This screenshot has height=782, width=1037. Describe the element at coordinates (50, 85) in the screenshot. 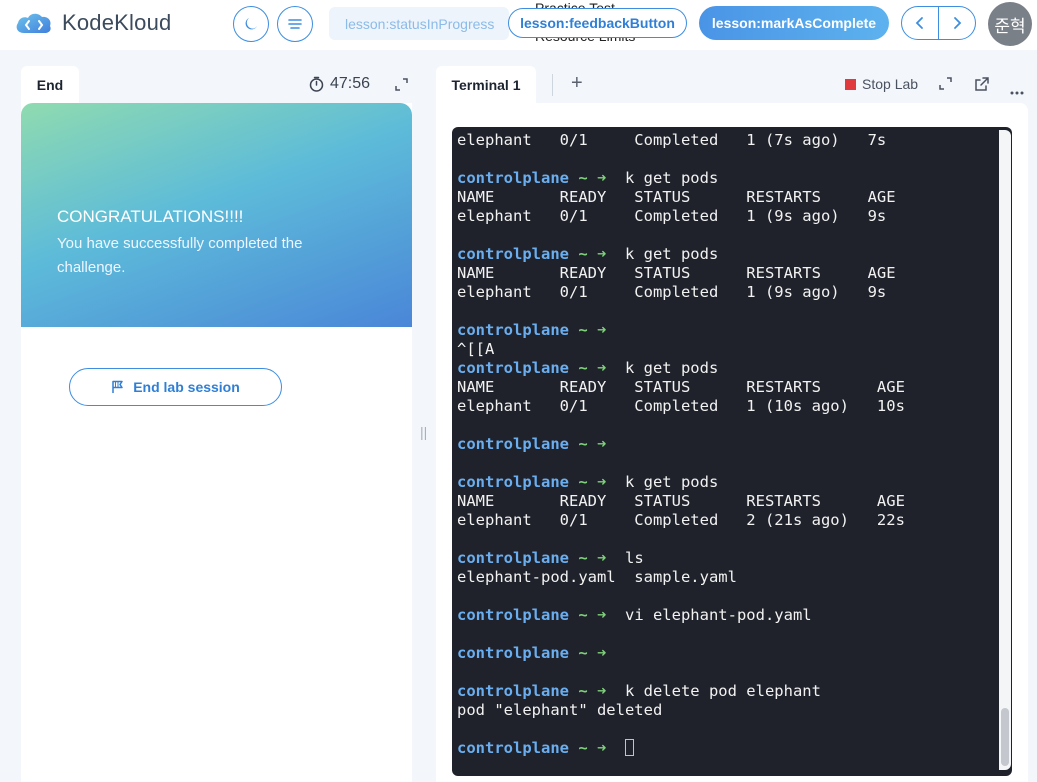

I see `tab-end: End` at that location.